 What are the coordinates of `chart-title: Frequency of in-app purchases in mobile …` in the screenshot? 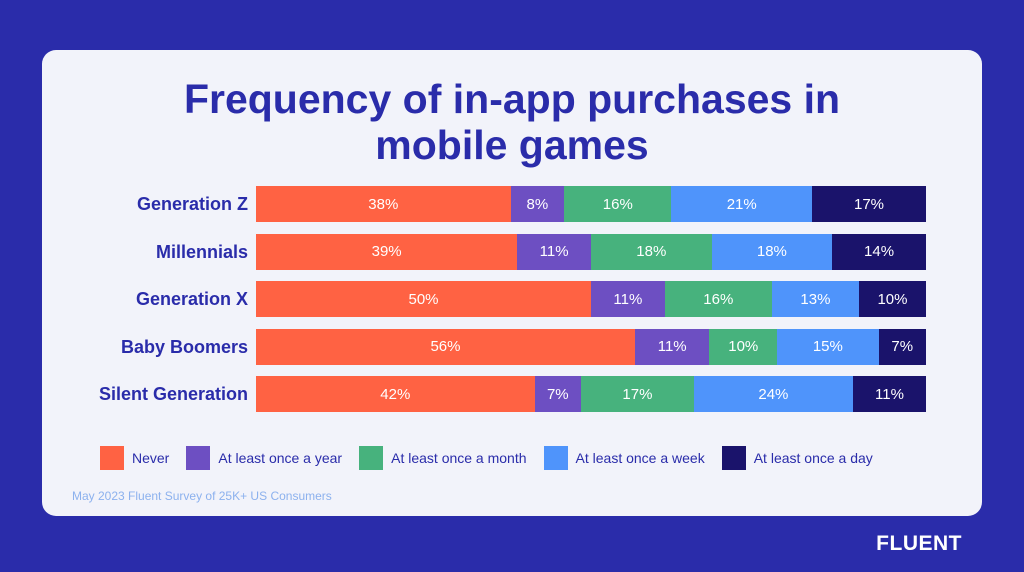 It's located at (512, 122).